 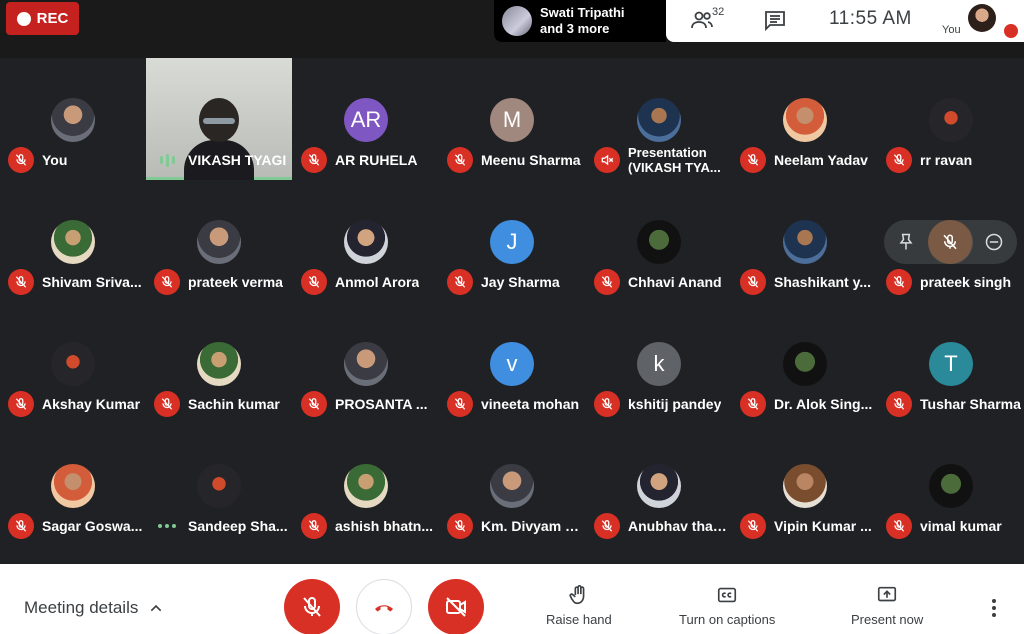 I want to click on participant-name: Sachin kumar, so click(x=234, y=404).